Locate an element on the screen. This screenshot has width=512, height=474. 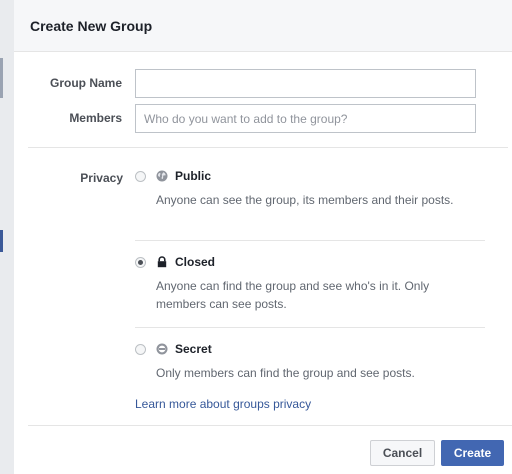
create-button: Create is located at coordinates (472, 453).